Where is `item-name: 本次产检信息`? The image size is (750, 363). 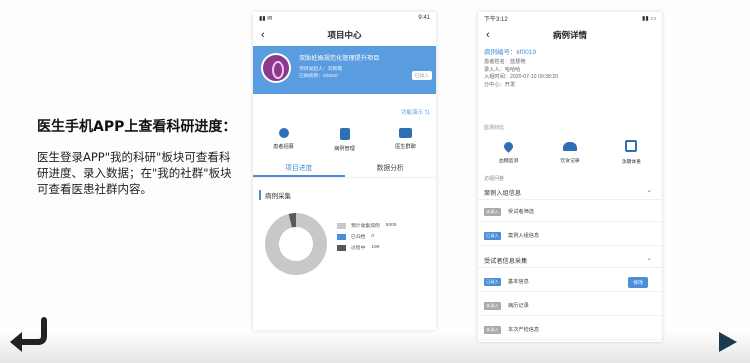 item-name: 本次产检信息 is located at coordinates (524, 330).